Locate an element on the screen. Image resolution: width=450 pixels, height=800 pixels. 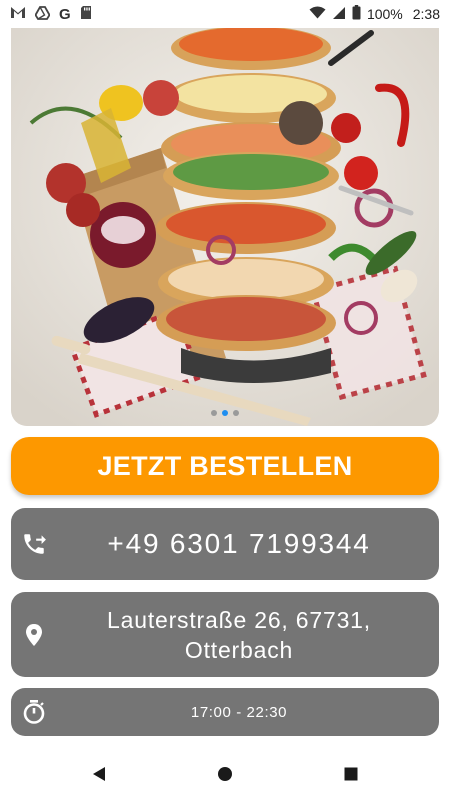
gmail-icon is located at coordinates (18, 14).